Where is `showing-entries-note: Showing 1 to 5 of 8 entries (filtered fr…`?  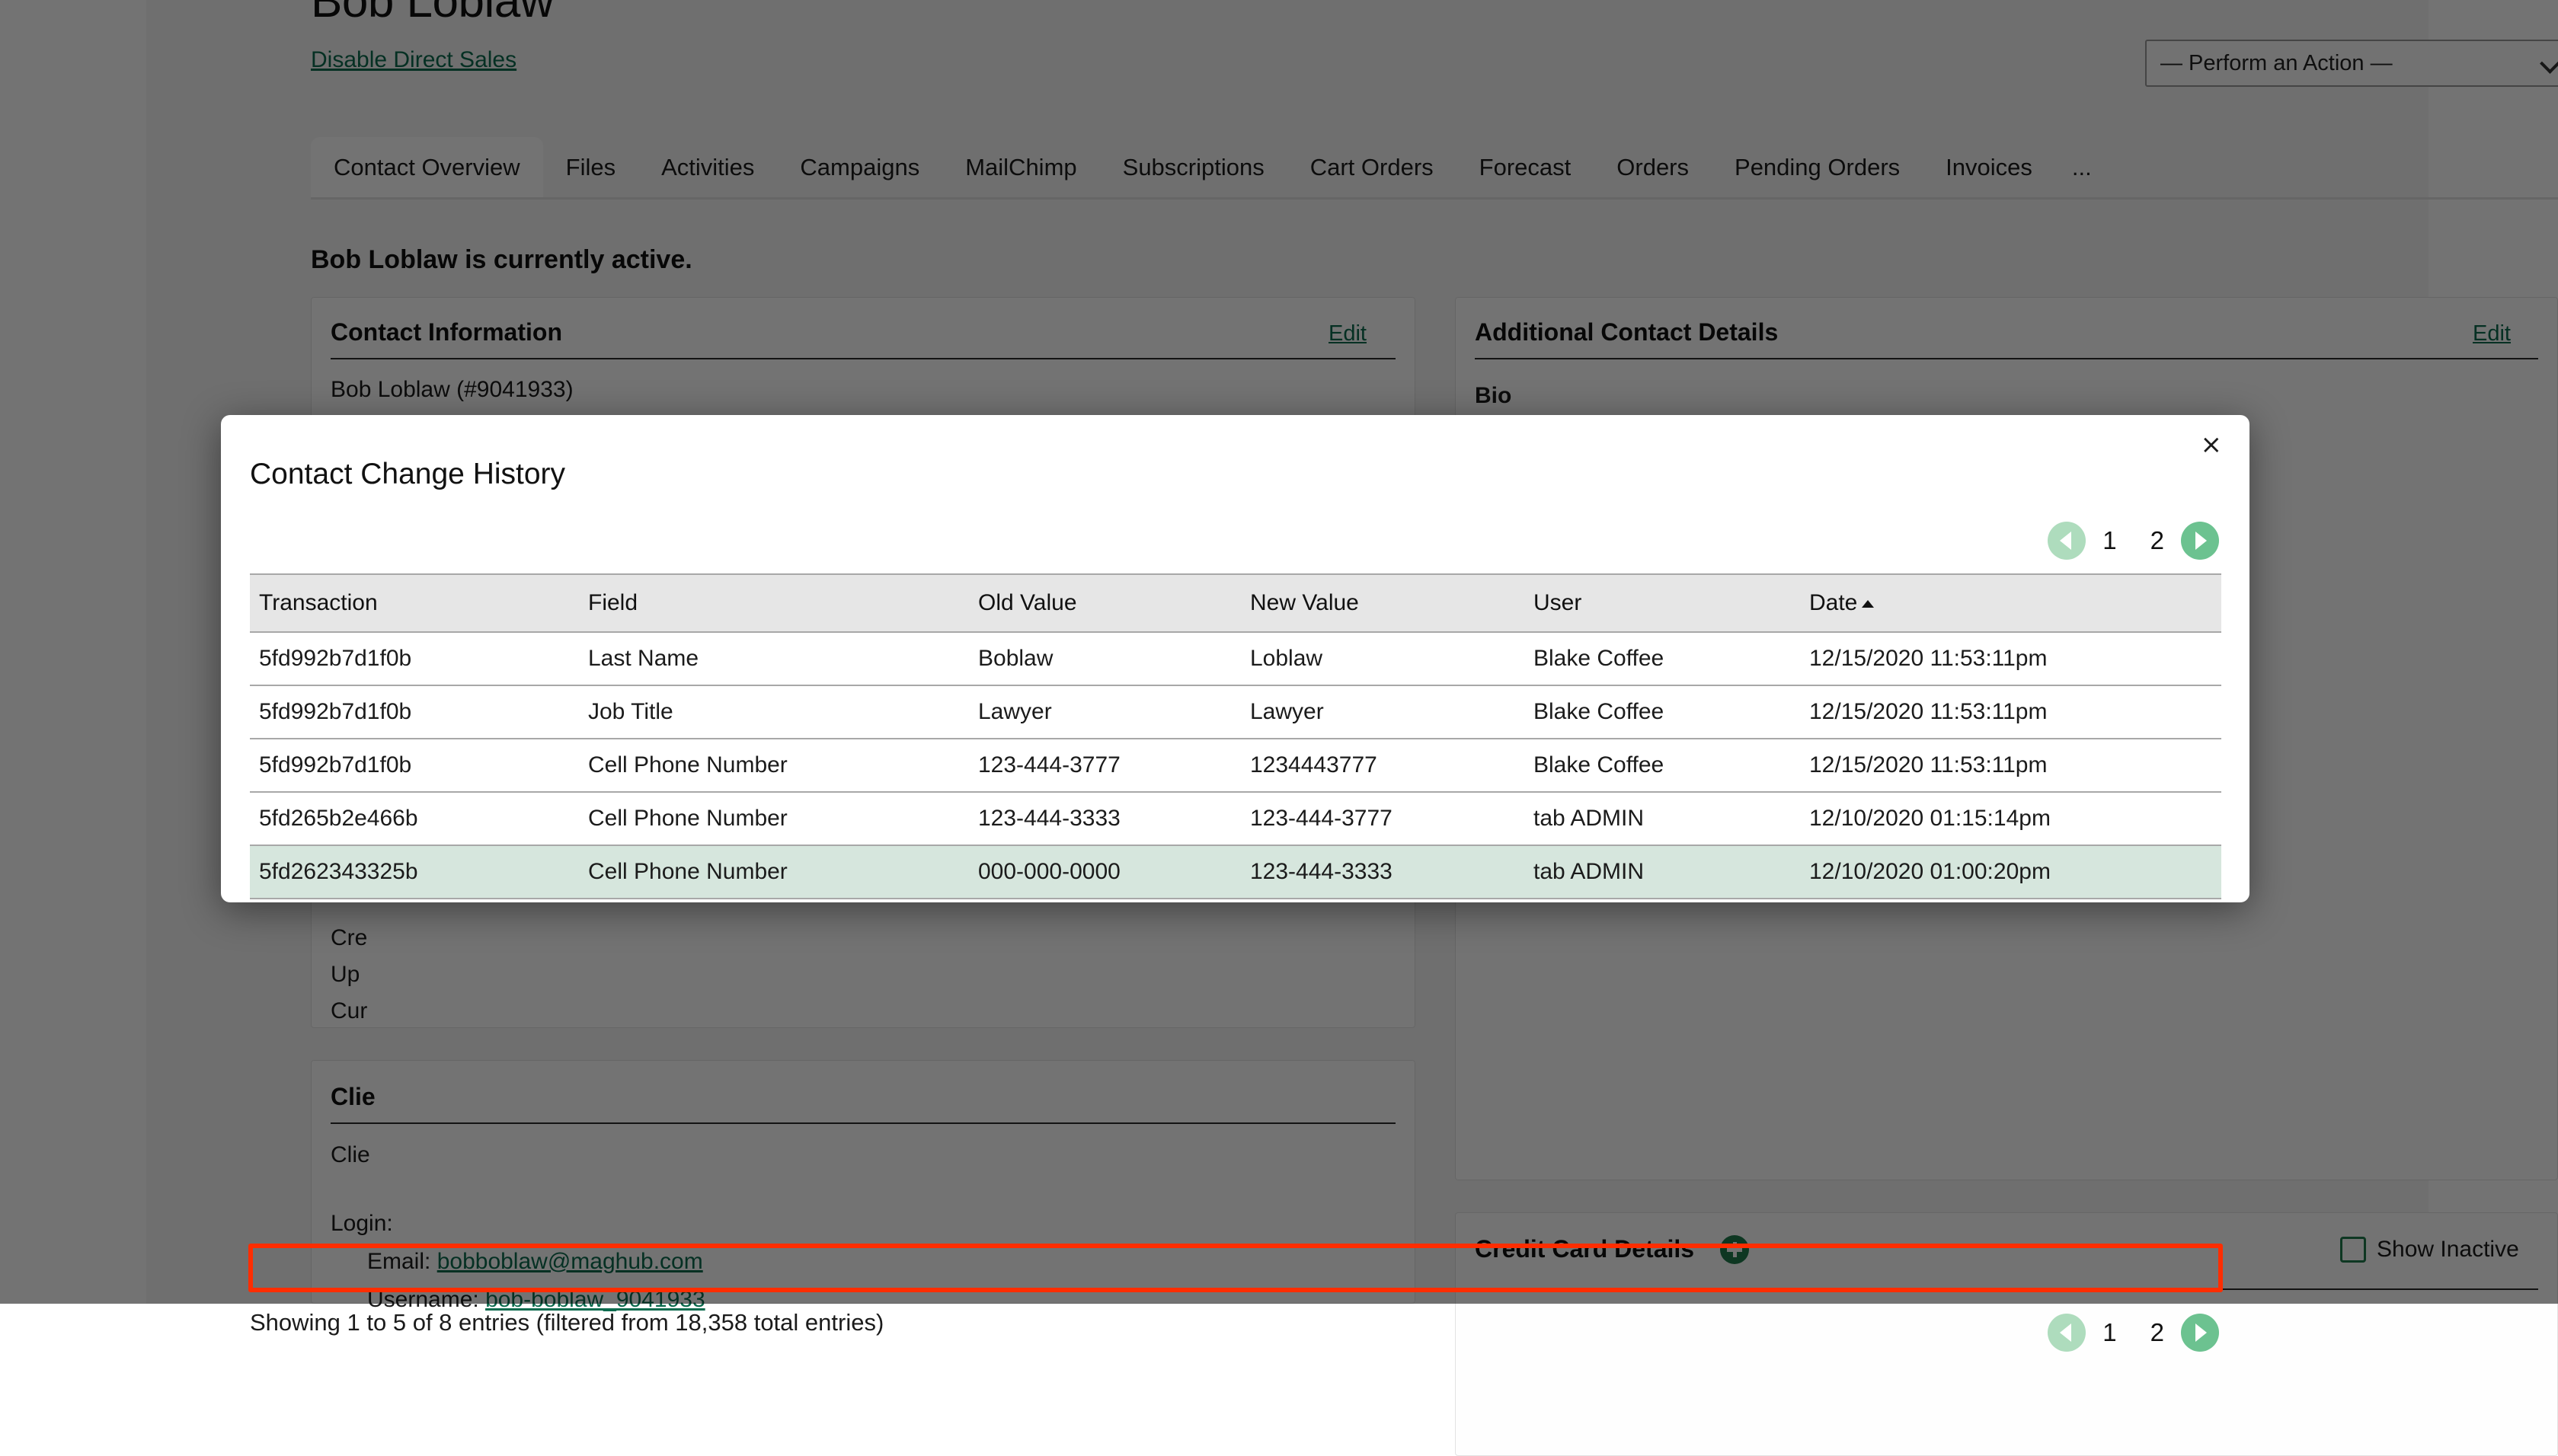 showing-entries-note: Showing 1 to 5 of 8 entries (filtered fr… is located at coordinates (567, 1322).